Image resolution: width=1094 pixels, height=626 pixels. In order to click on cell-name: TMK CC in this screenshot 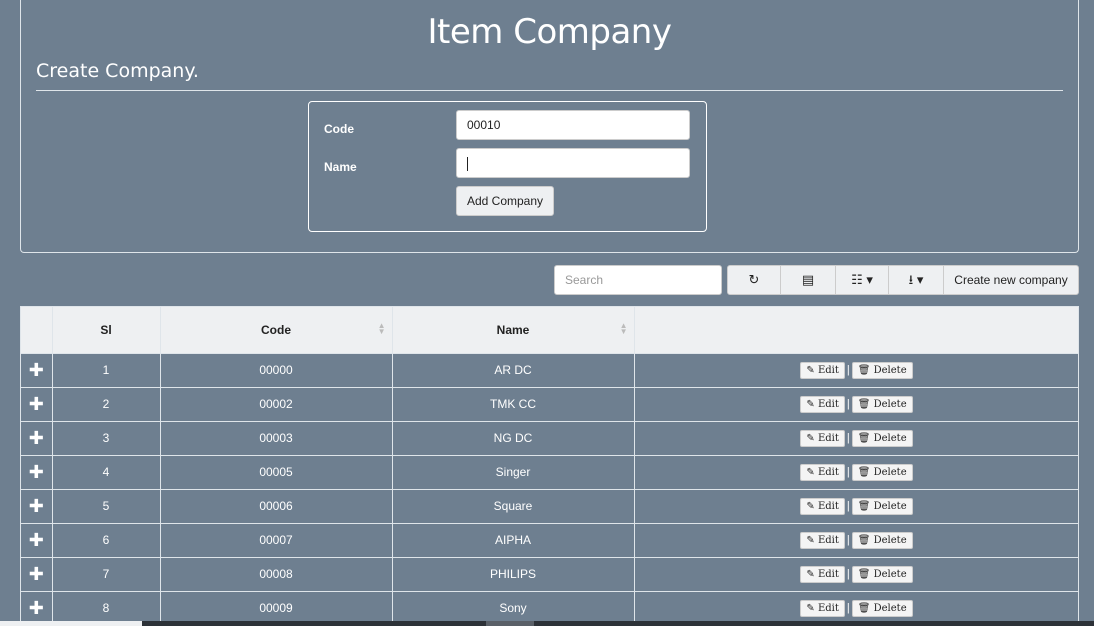, I will do `click(513, 403)`.